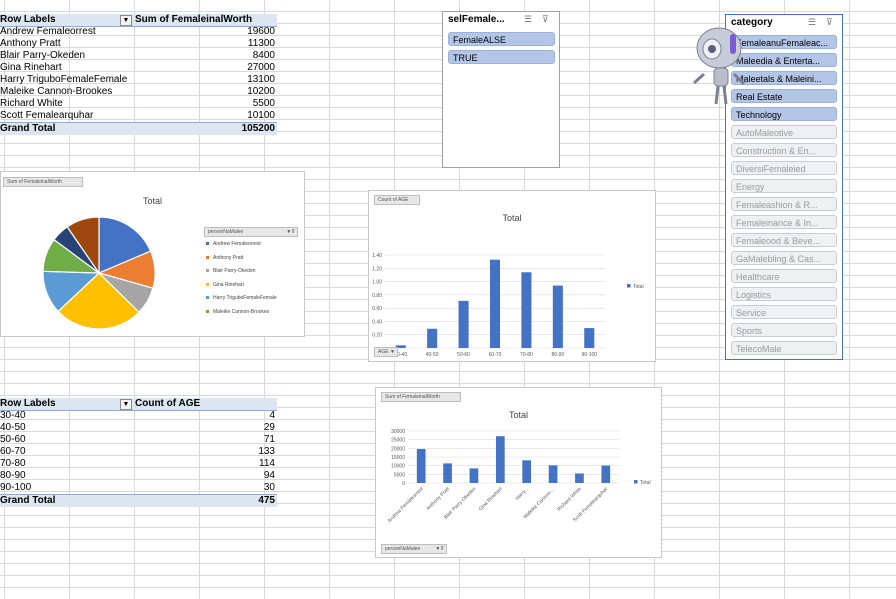 This screenshot has width=896, height=599. I want to click on slicer-item: Sports, so click(784, 330).